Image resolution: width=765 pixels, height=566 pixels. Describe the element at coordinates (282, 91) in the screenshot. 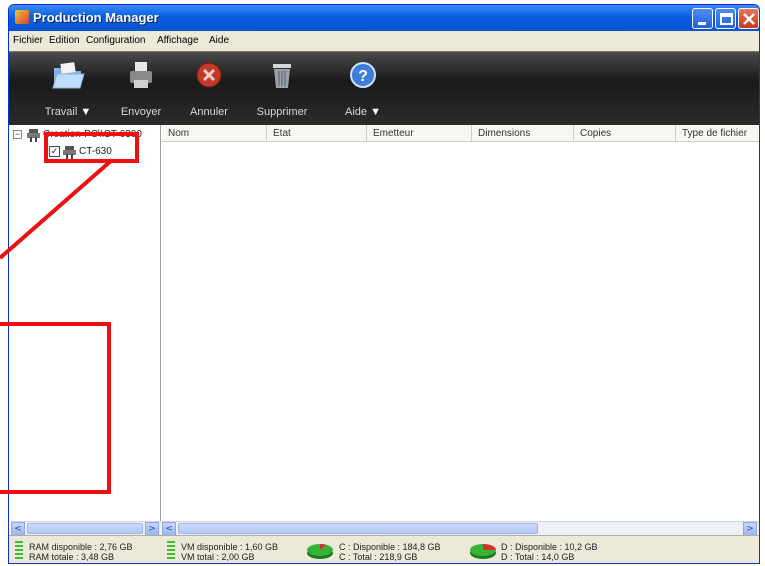

I see `supprimer-button: Supprimer` at that location.